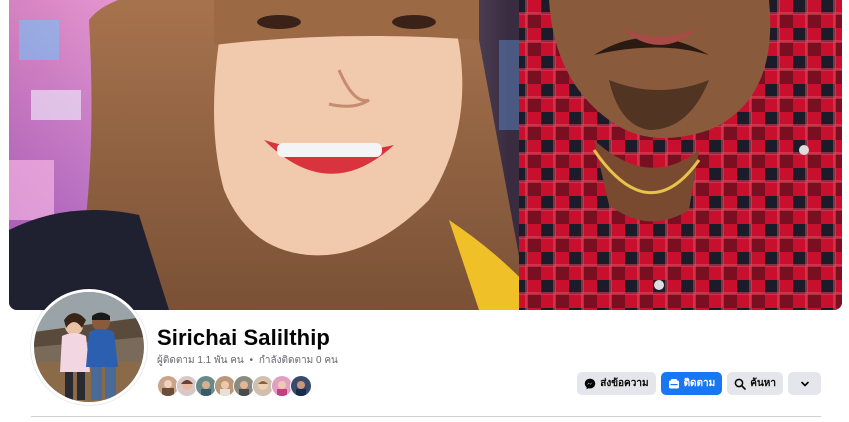  I want to click on more-options-button, so click(804, 383).